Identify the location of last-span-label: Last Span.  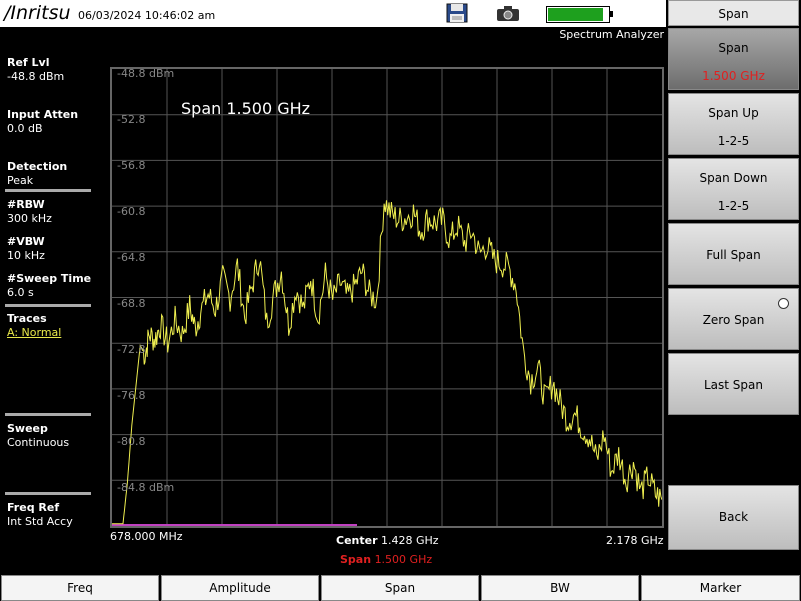
(733, 385).